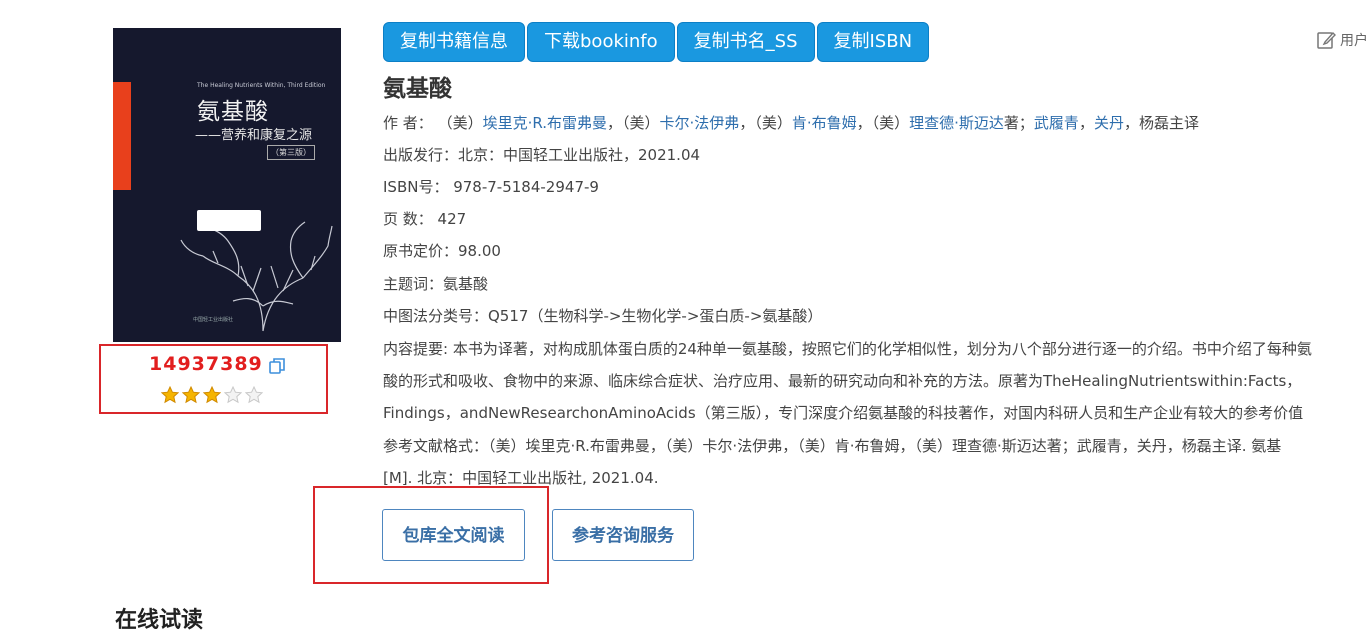  I want to click on publisher-line: 出版发行：北京：中国轻工业出版社，2021.04, so click(542, 155).